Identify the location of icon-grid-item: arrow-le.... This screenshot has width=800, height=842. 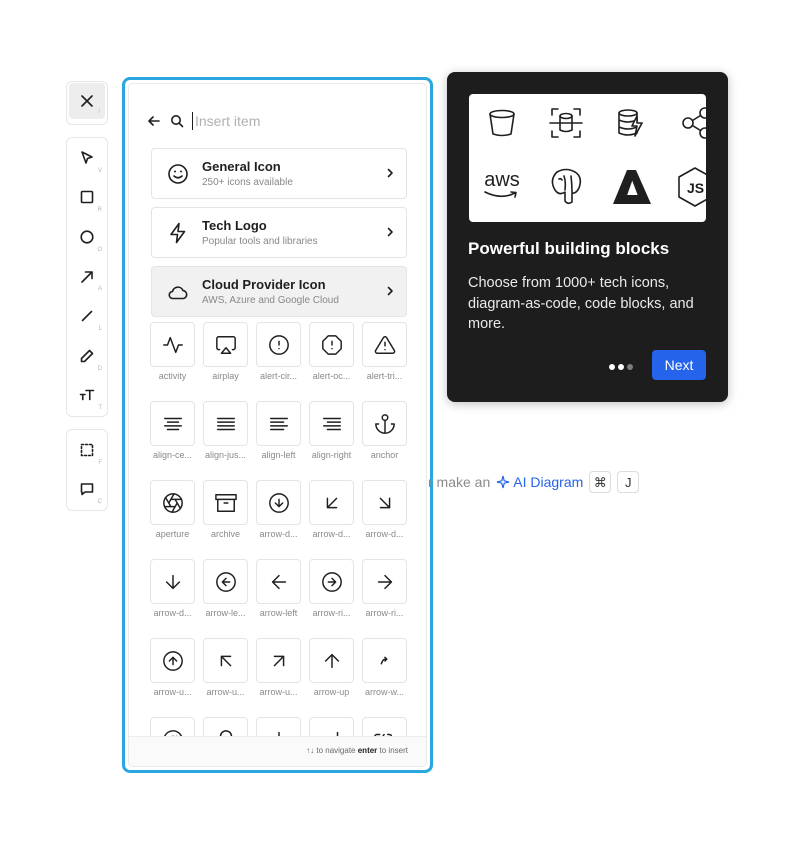
(225, 588).